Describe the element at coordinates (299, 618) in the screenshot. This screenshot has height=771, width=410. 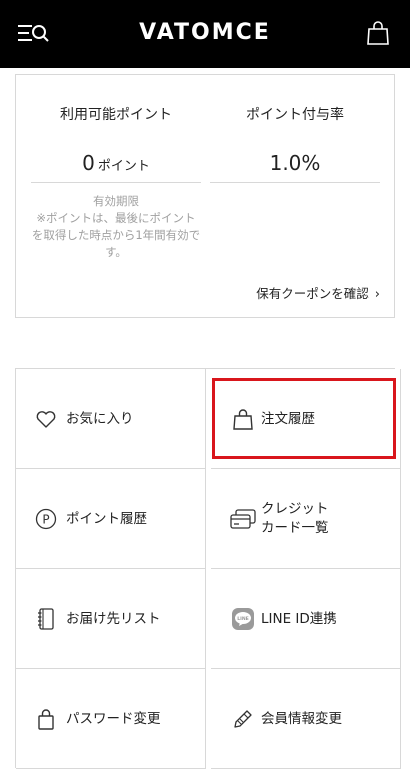
I see `menu-item-label: LINE ID連携` at that location.